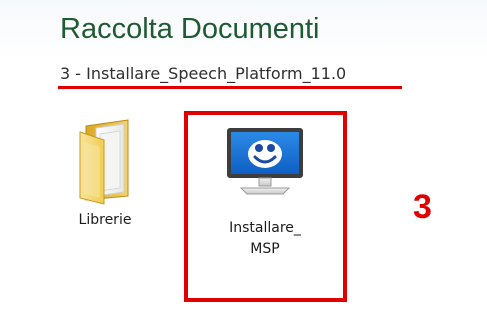 This screenshot has width=487, height=309. What do you see at coordinates (265, 249) in the screenshot?
I see `file-label-line2: MSP` at bounding box center [265, 249].